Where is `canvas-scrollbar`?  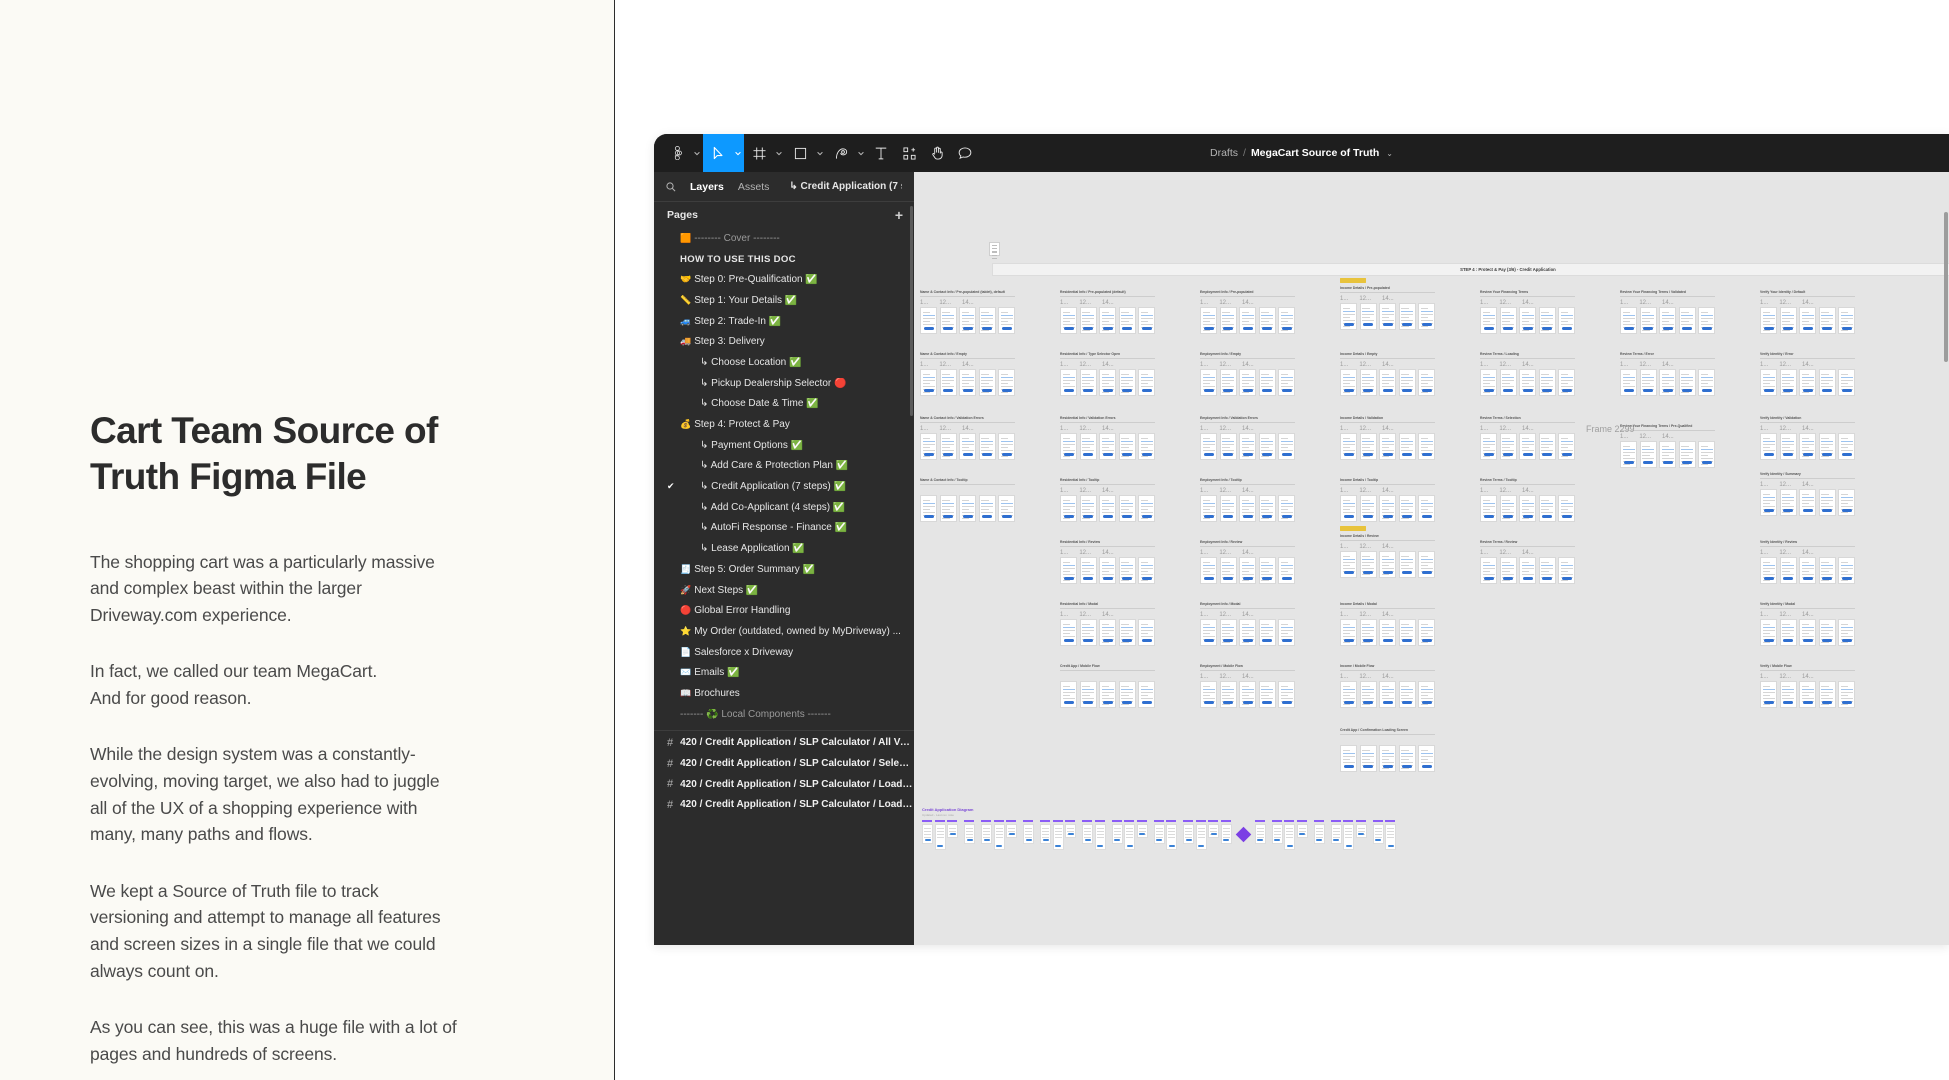 canvas-scrollbar is located at coordinates (1946, 287).